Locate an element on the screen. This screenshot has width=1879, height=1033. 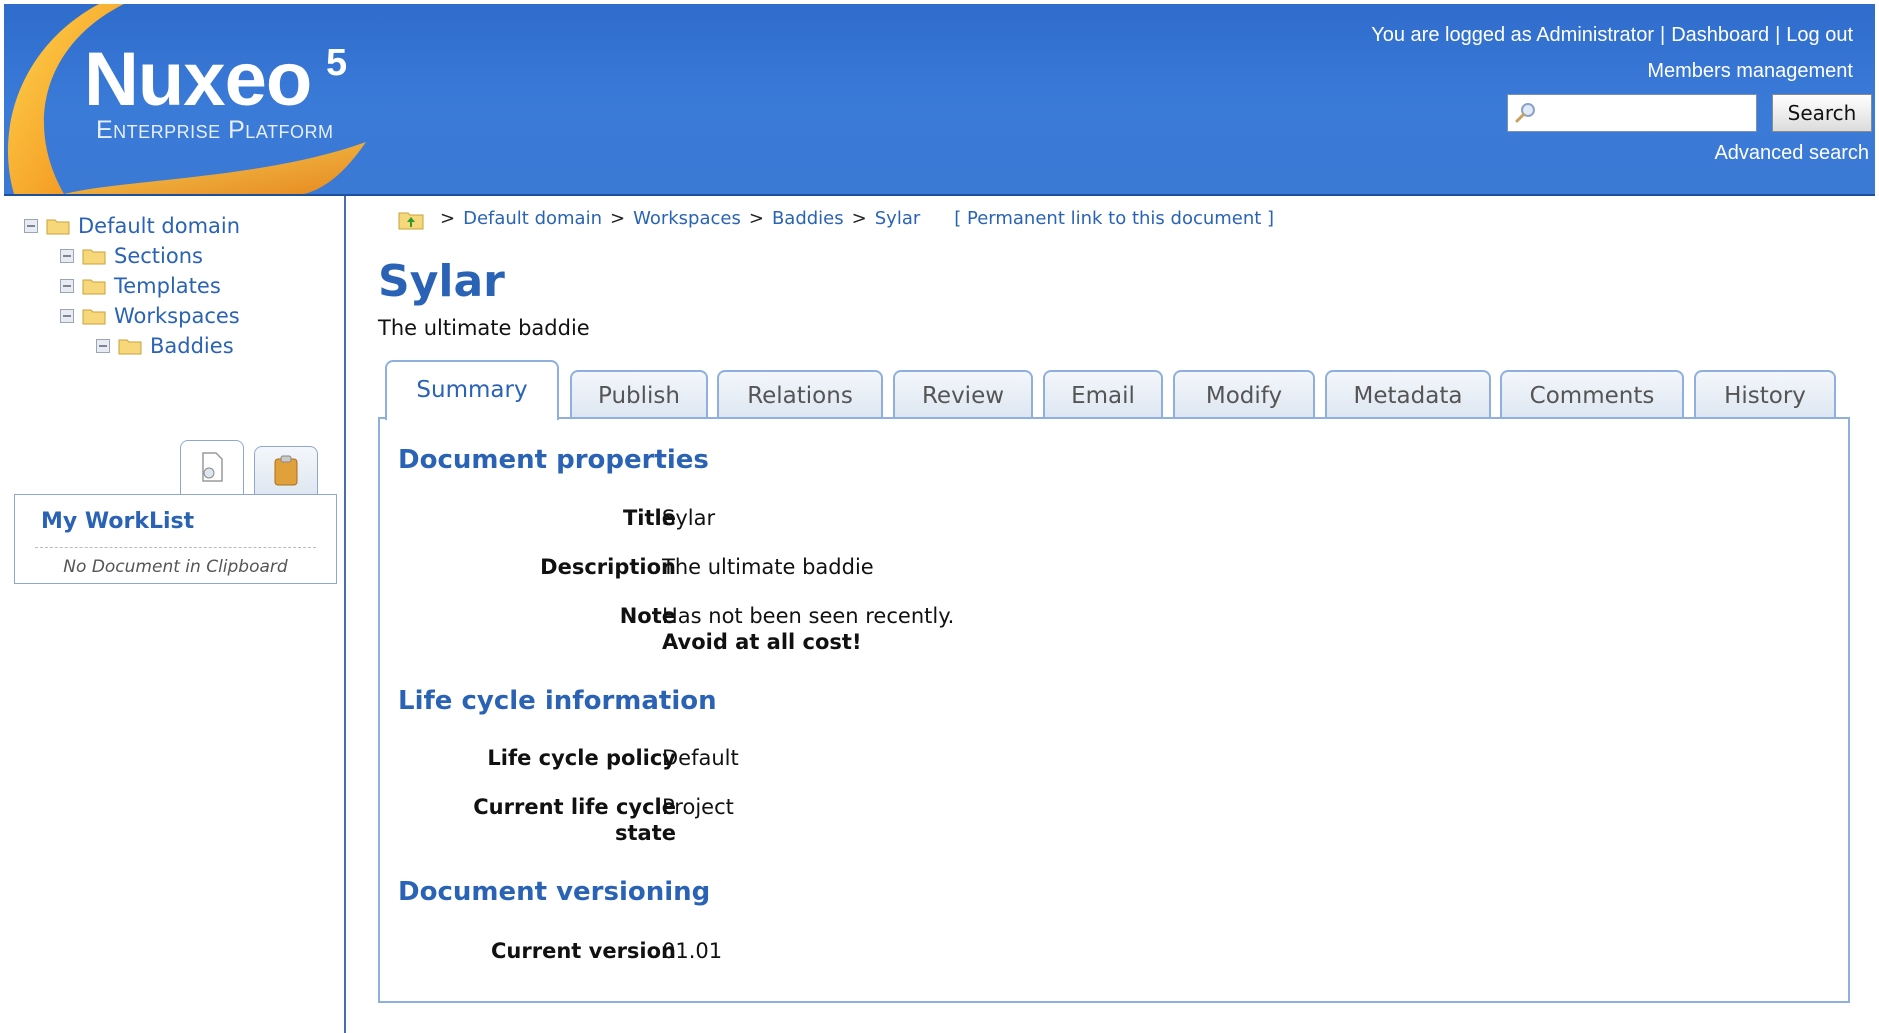
dashboard-link: Dashboard is located at coordinates (1720, 35).